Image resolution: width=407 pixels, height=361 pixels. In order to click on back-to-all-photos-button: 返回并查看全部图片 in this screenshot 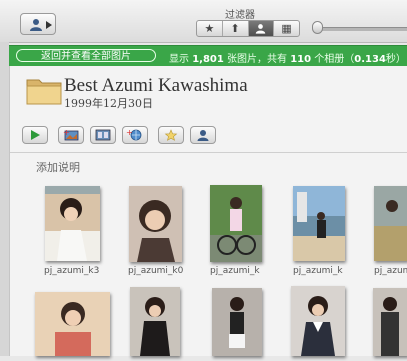, I will do `click(86, 55)`.